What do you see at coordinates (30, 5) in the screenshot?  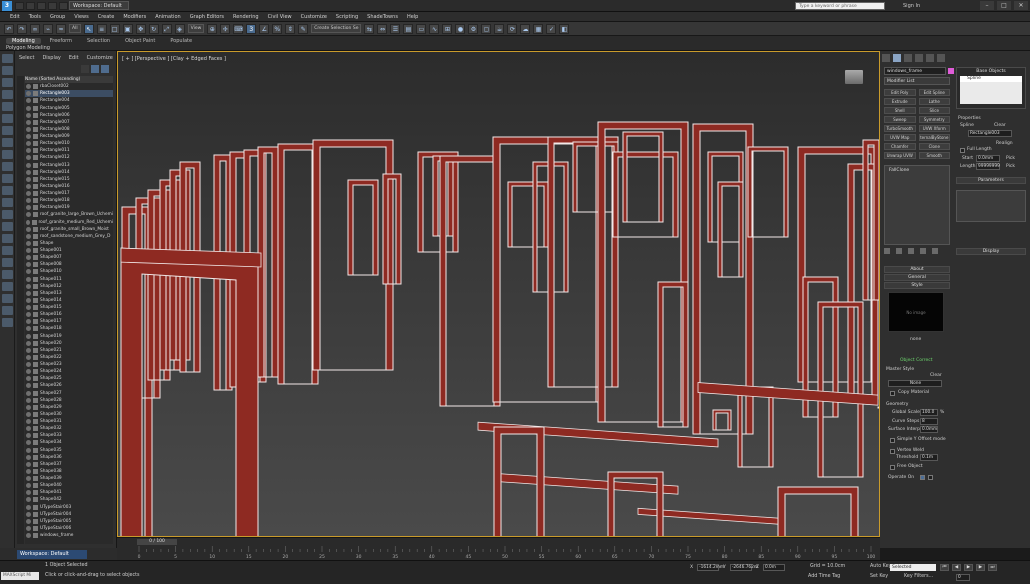 I see `open-file-icon` at bounding box center [30, 5].